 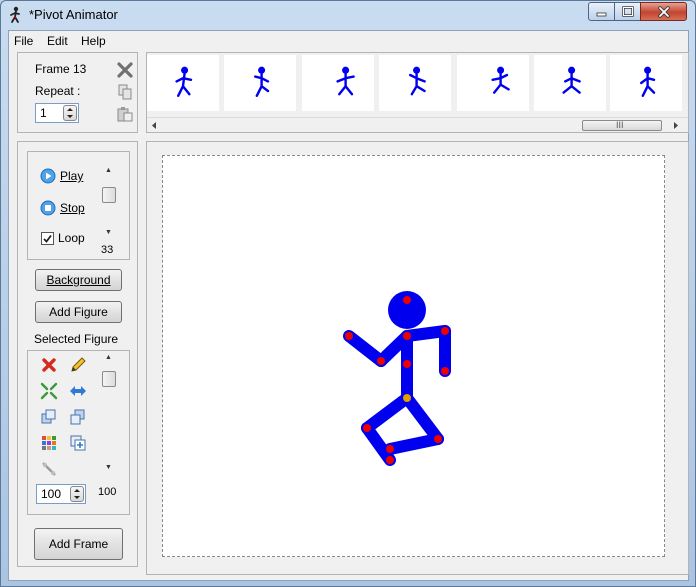 I want to click on add-figure-button: Add Figure, so click(x=78, y=312).